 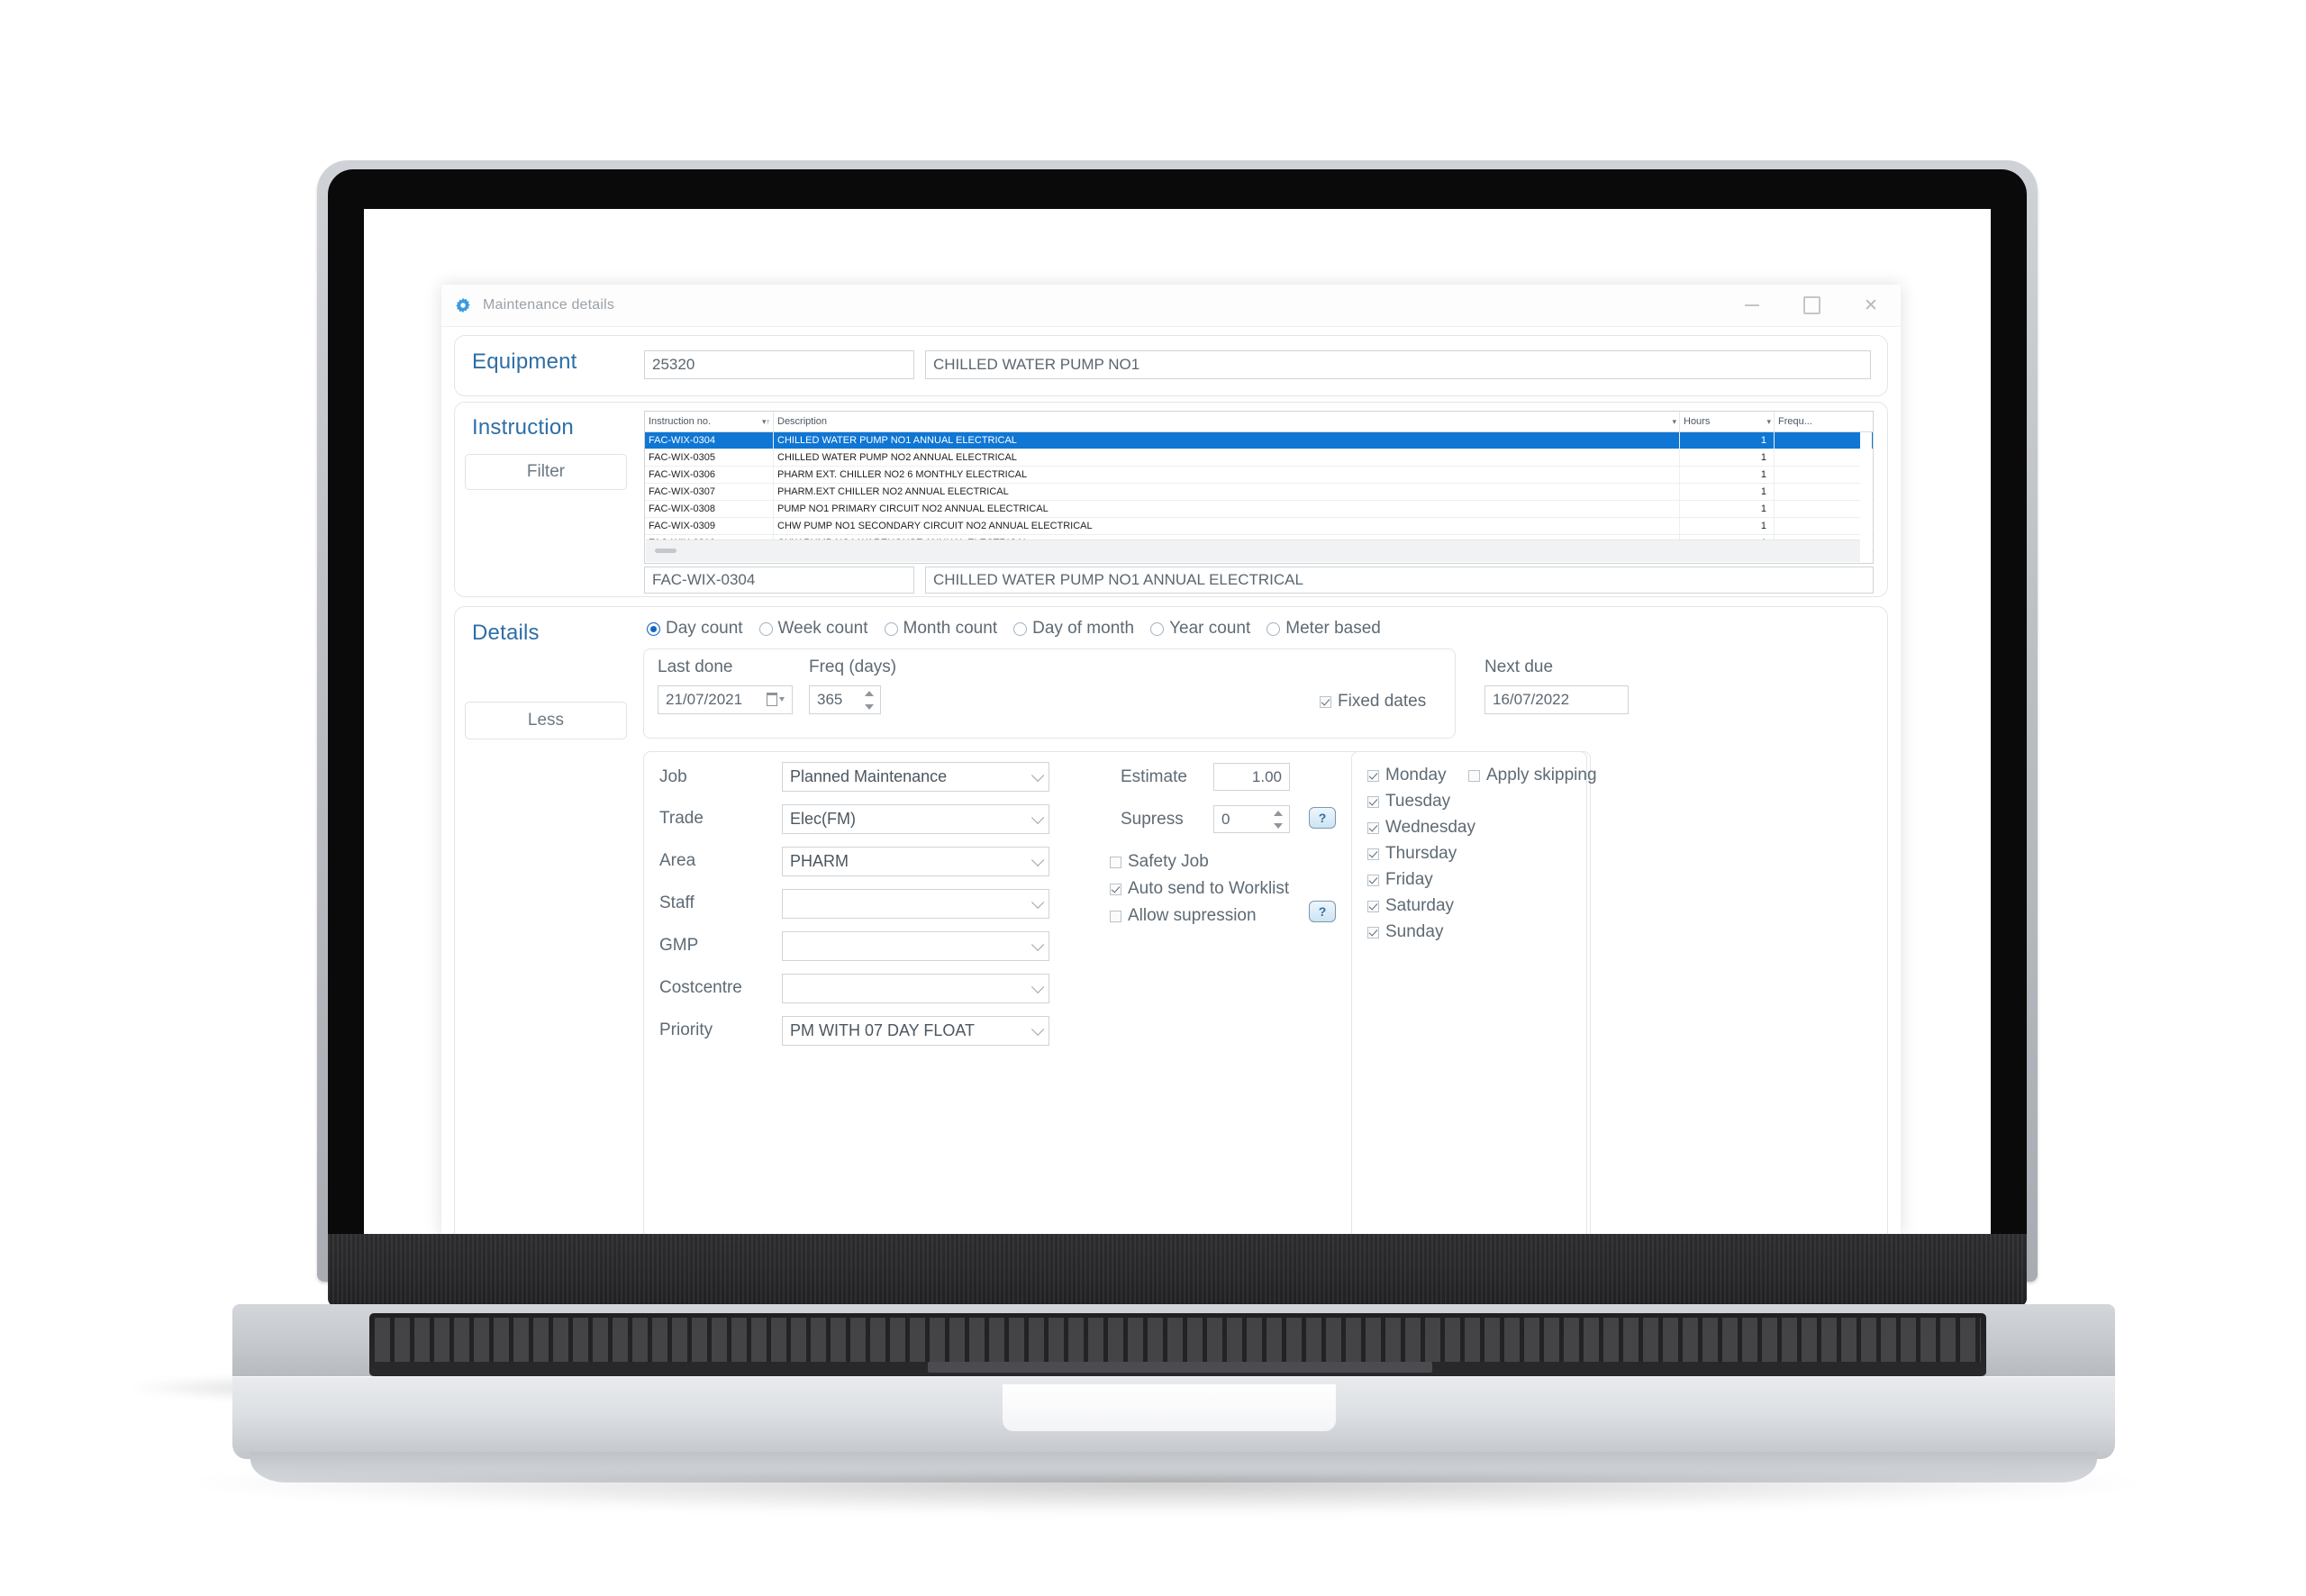 What do you see at coordinates (1159, 862) in the screenshot?
I see `safety-job-checkbox: Safety Job` at bounding box center [1159, 862].